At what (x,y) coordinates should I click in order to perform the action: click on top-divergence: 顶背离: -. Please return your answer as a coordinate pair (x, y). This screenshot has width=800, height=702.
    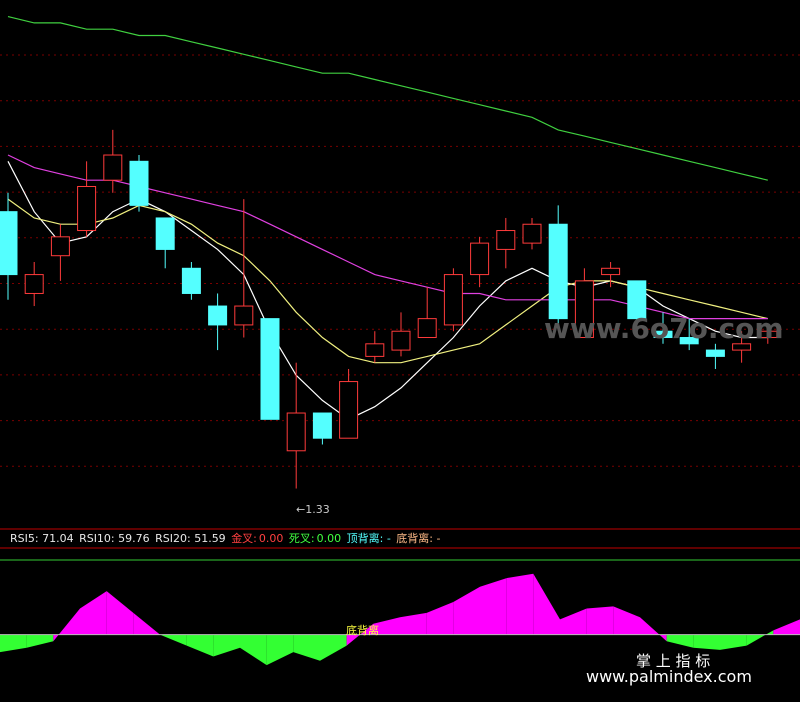
    Looking at the image, I should click on (368, 538).